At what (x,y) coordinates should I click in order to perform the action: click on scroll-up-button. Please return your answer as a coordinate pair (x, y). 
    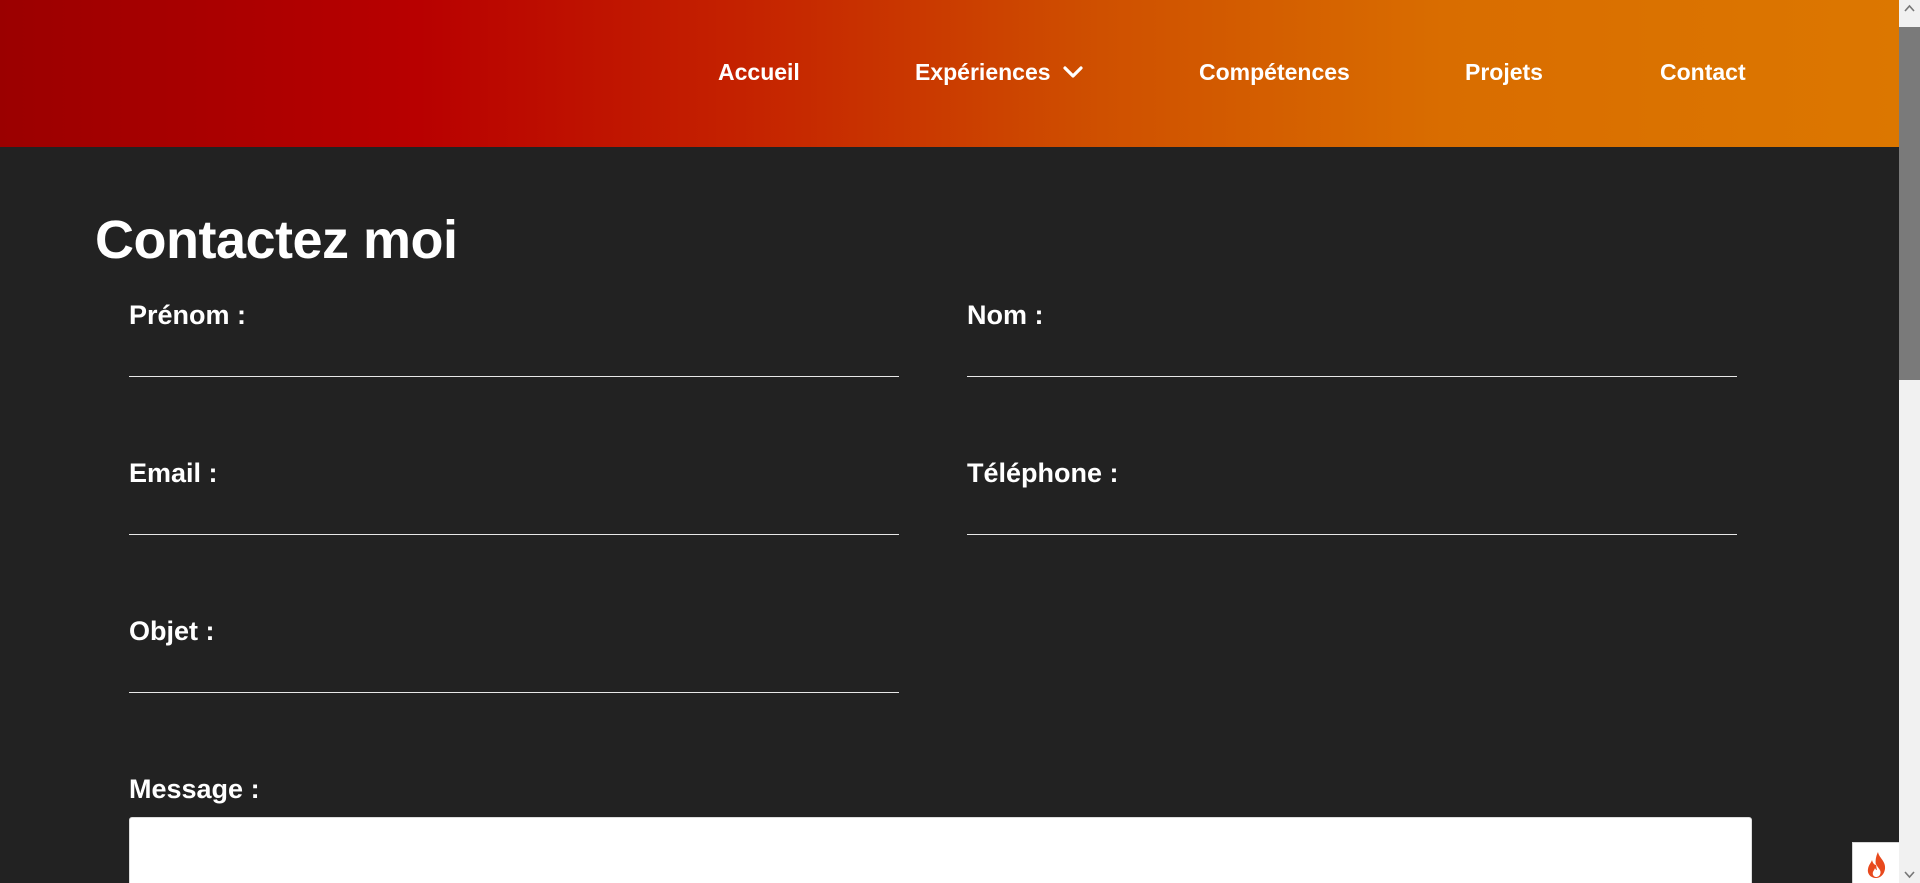
    Looking at the image, I should click on (1909, 8).